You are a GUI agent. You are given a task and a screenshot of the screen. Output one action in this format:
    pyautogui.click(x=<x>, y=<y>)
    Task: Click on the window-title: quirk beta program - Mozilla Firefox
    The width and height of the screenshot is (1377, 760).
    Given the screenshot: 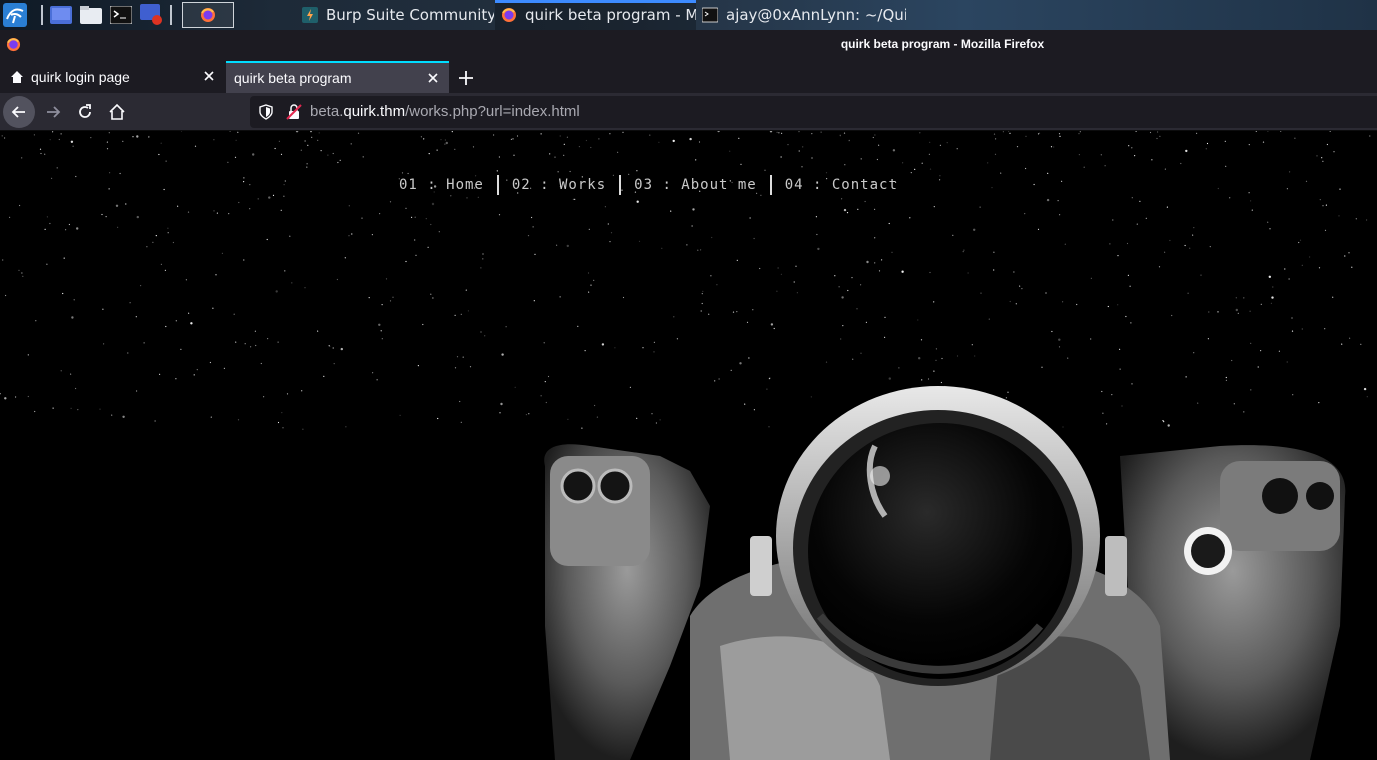 What is the action you would take?
    pyautogui.click(x=942, y=44)
    